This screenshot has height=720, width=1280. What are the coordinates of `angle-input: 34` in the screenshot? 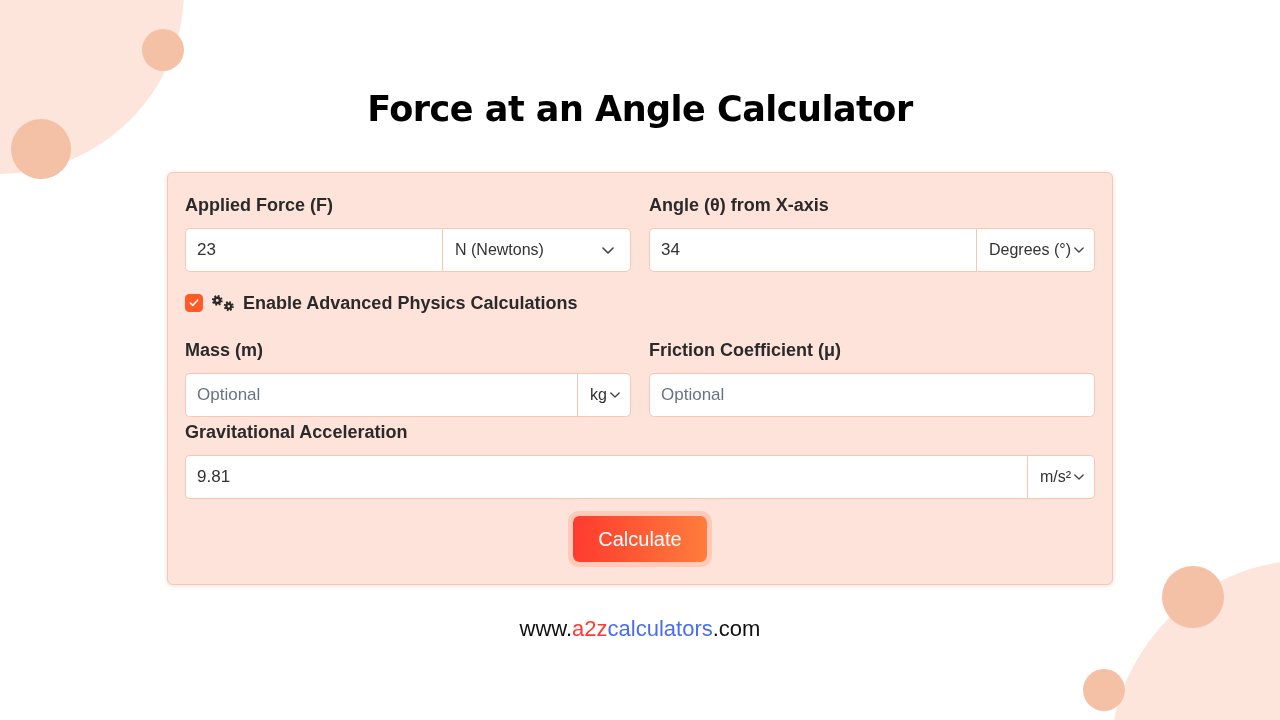 It's located at (812, 250).